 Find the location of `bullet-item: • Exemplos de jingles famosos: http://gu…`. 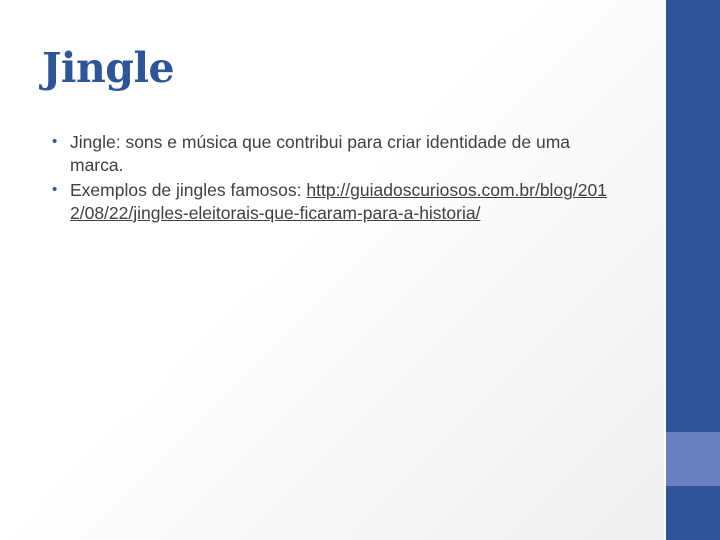

bullet-item: • Exemplos de jingles famosos: http://gu… is located at coordinates (332, 201).